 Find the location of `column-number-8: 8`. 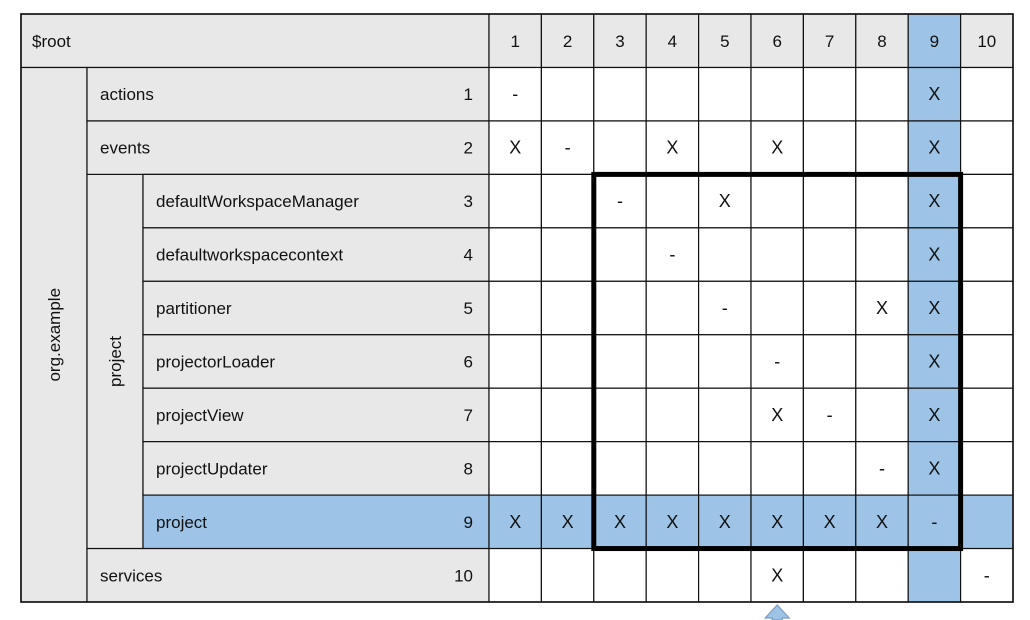

column-number-8: 8 is located at coordinates (881, 41).